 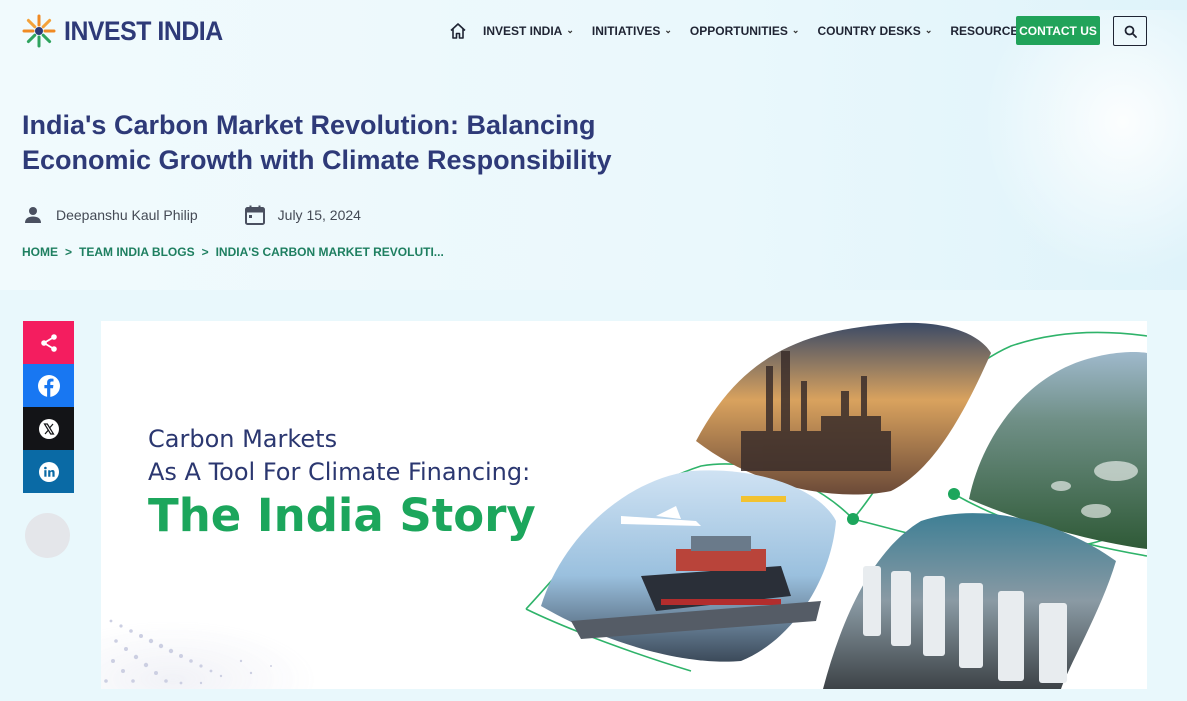 What do you see at coordinates (319, 215) in the screenshot?
I see `publish-date: July 15, 2024` at bounding box center [319, 215].